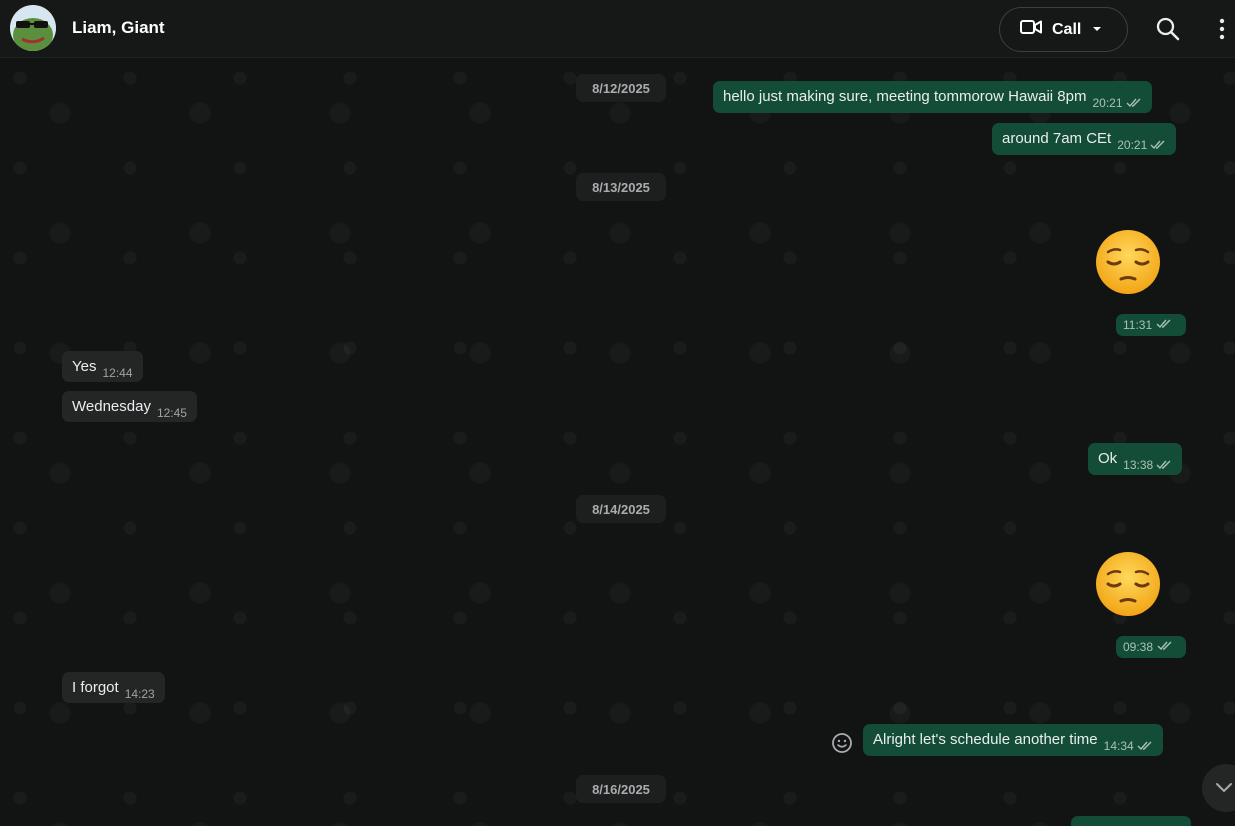 This screenshot has height=826, width=1235. Describe the element at coordinates (84, 366) in the screenshot. I see `message-text: Yes` at that location.